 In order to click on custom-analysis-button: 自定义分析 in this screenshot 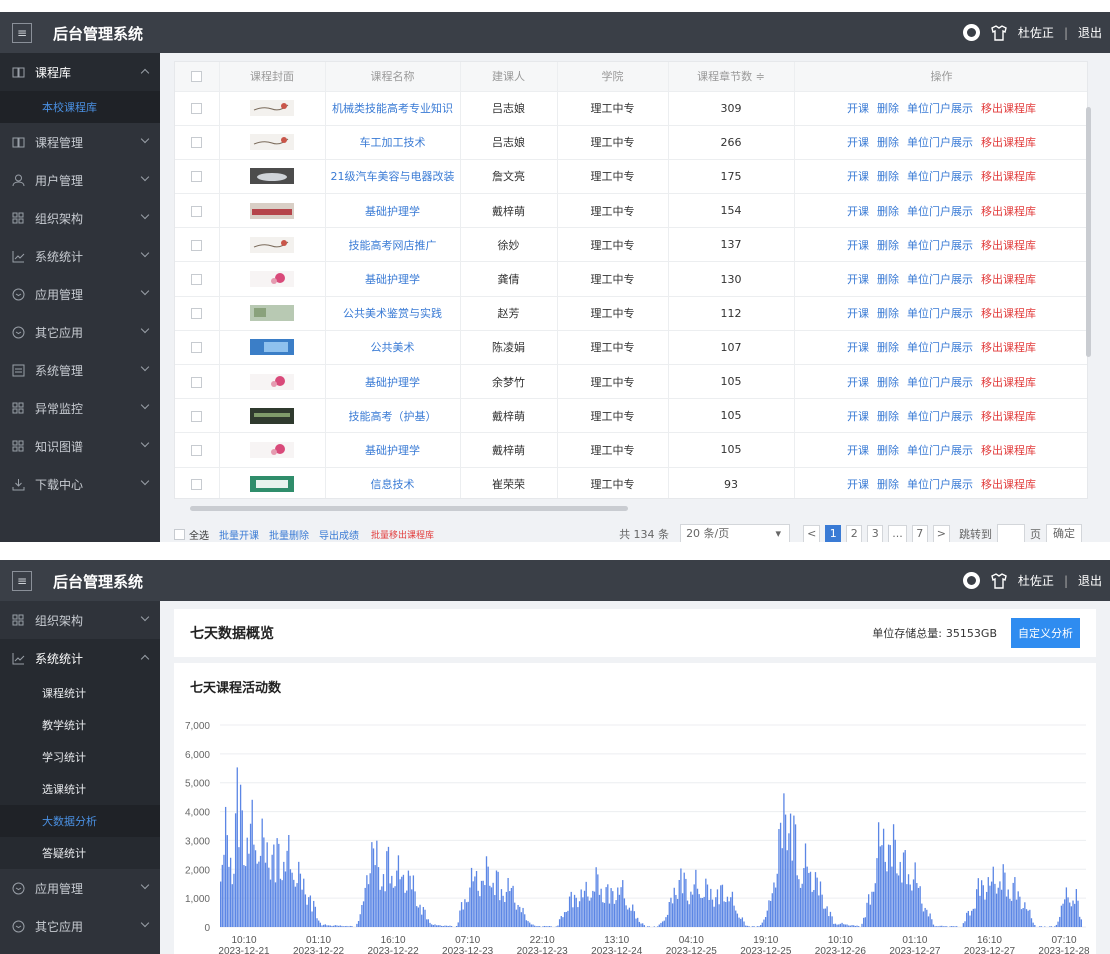, I will do `click(1045, 633)`.